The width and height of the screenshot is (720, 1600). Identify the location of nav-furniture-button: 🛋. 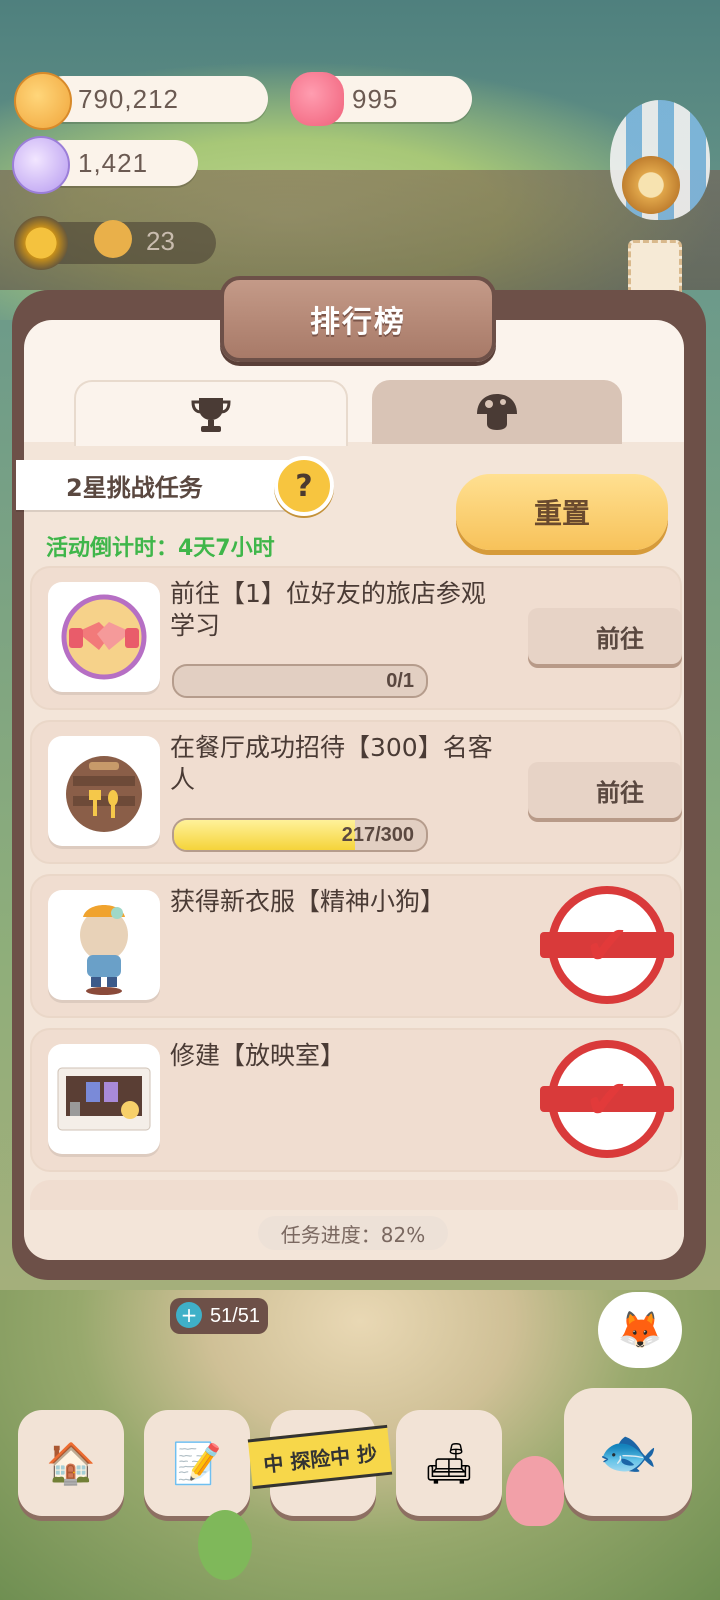
(449, 1463).